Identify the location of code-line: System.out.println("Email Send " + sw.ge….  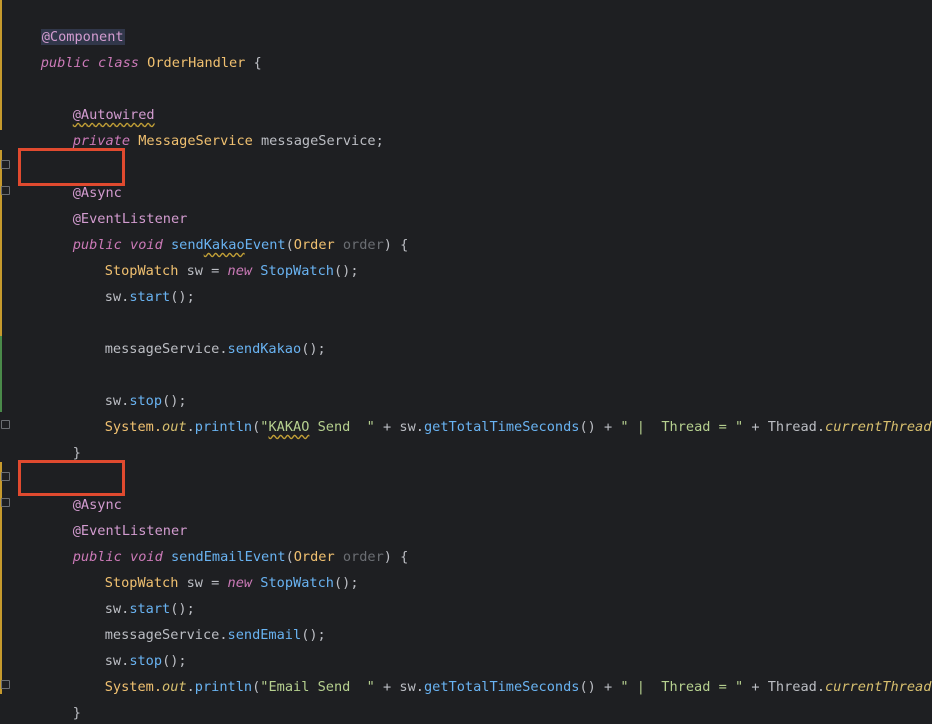
(502, 671).